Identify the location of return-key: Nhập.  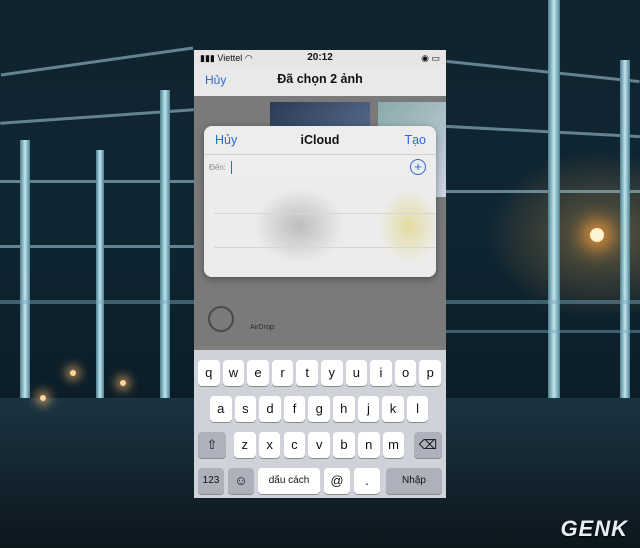
(414, 481).